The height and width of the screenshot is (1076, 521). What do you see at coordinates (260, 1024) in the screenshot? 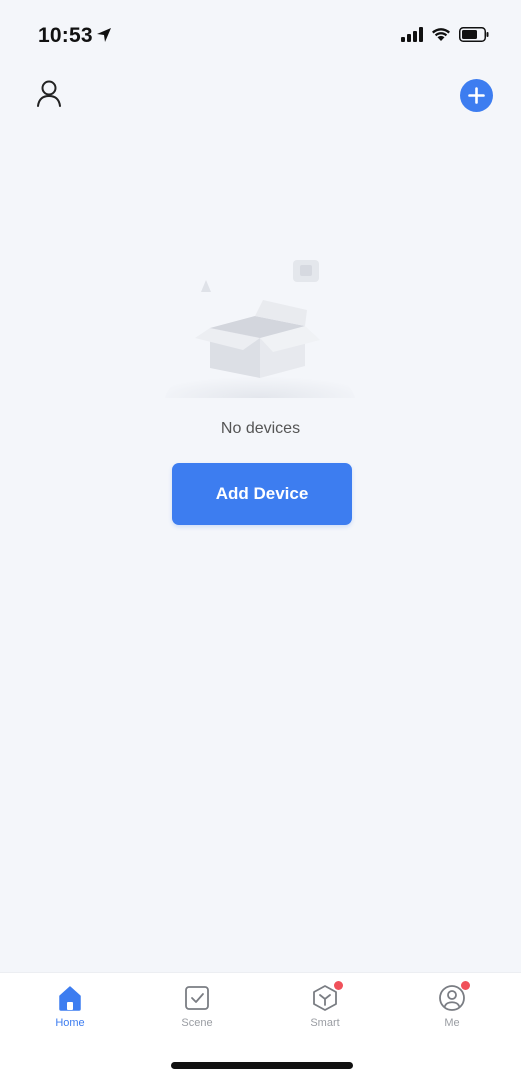
I see `bottom-tab-bar: Home Scene Smart Me` at bounding box center [260, 1024].